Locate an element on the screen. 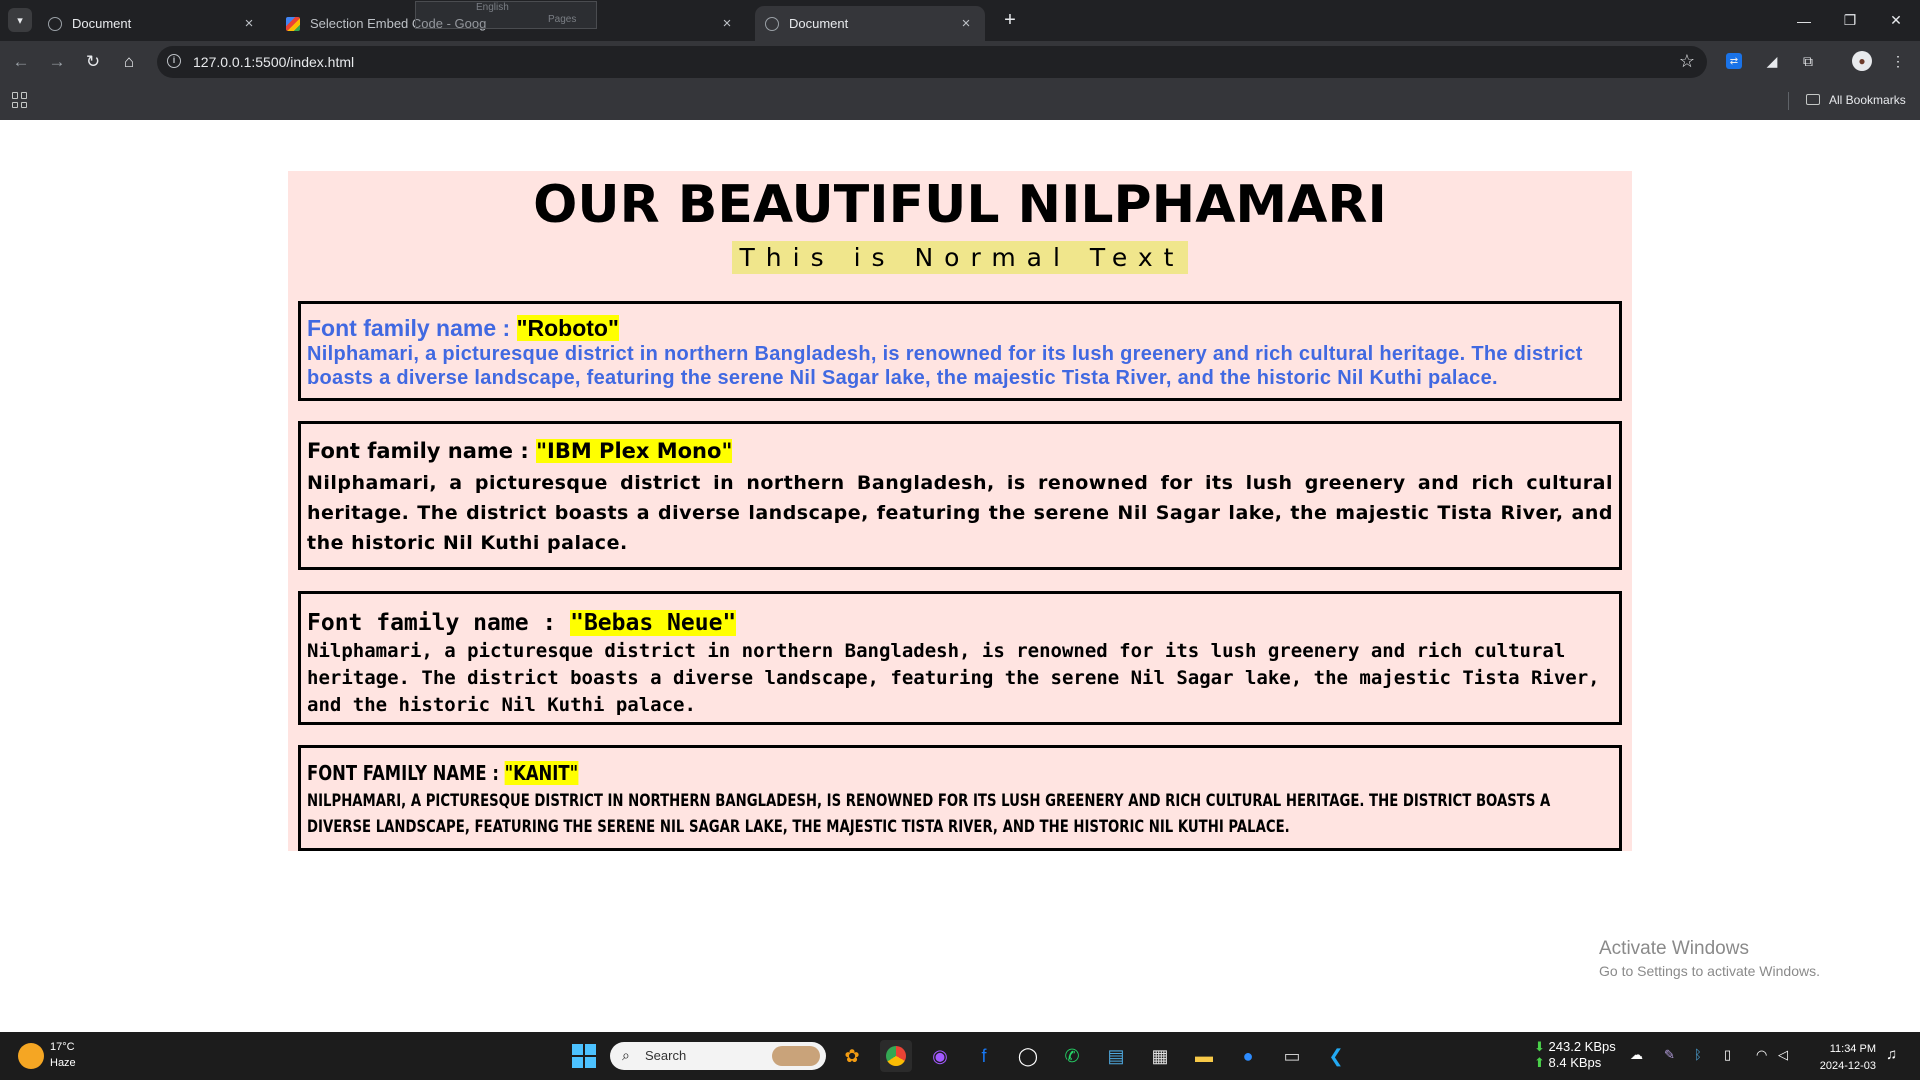  bookmark-star-icon: ☆ is located at coordinates (1687, 61).